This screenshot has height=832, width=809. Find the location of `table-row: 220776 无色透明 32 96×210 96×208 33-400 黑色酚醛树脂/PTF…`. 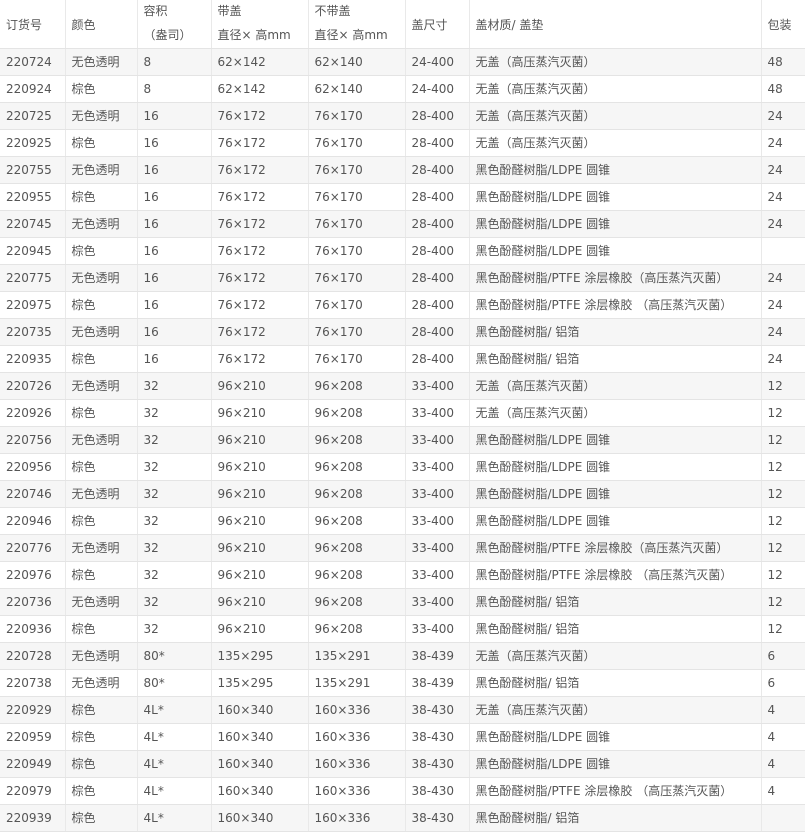

table-row: 220776 无色透明 32 96×210 96×208 33-400 黑色酚醛树脂/PTF… is located at coordinates (402, 548).